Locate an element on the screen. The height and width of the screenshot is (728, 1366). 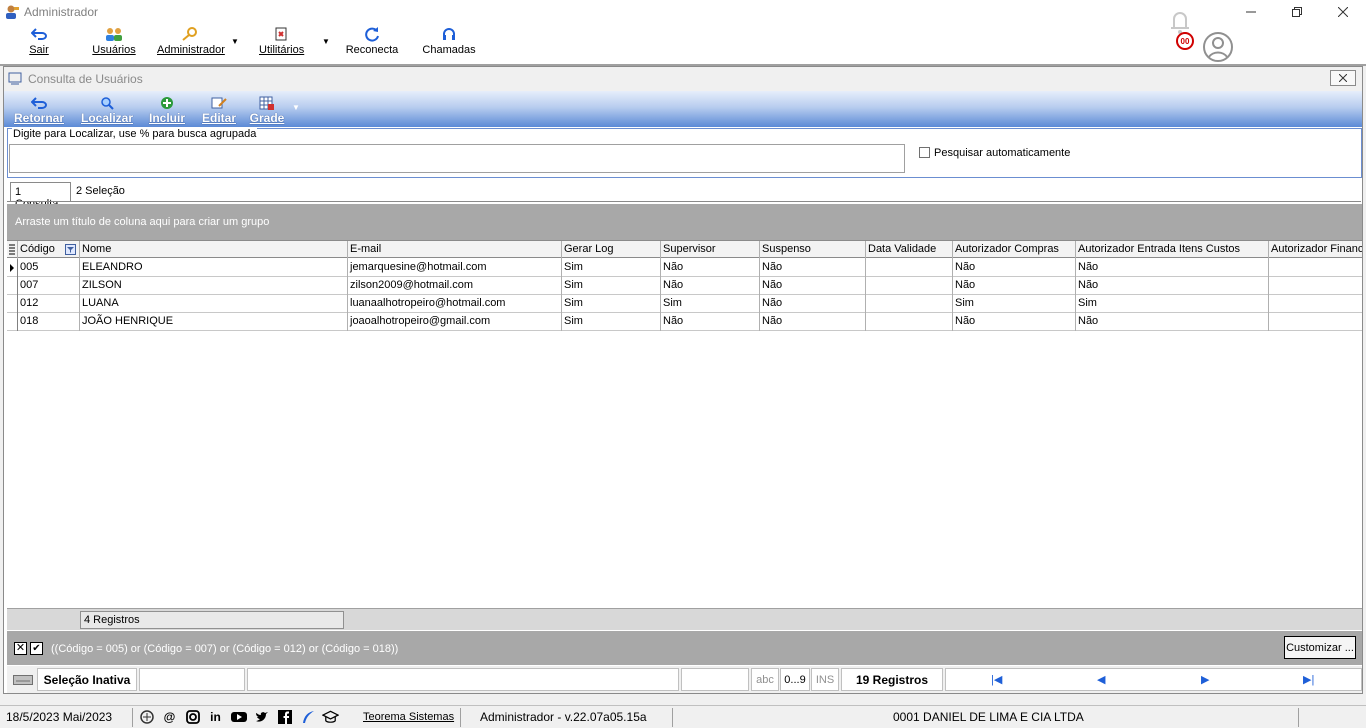
col-header-autorizador-entrada: Autorizador Entrada Itens Custos is located at coordinates (1172, 250).